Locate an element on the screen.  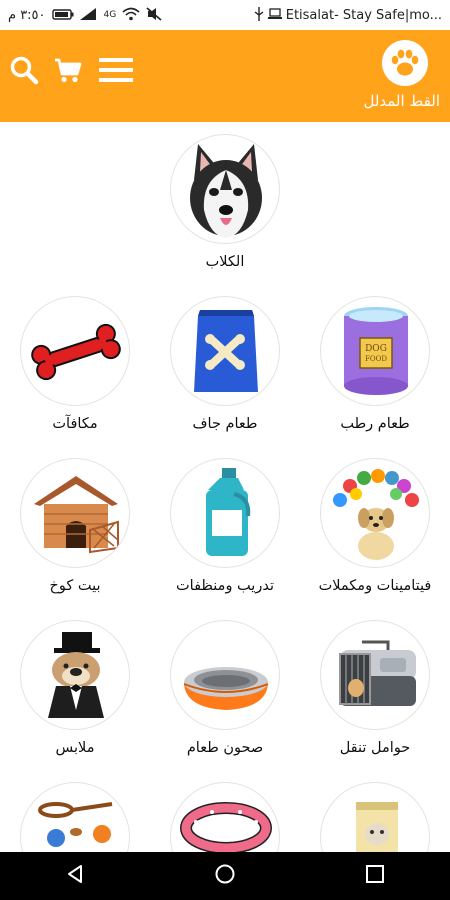
bone-icon is located at coordinates (76, 352).